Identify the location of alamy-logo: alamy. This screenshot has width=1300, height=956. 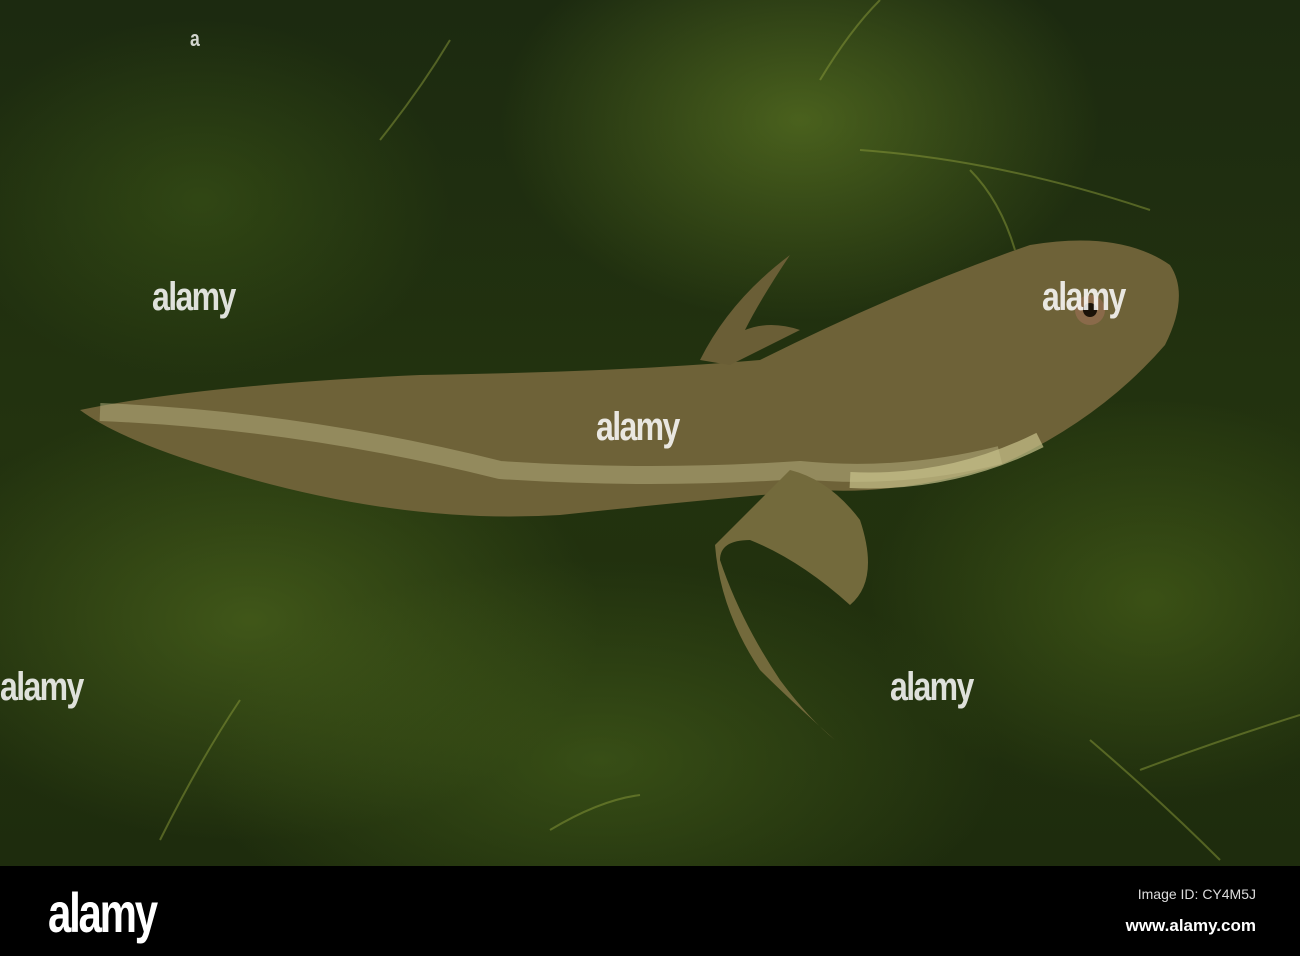
(103, 912).